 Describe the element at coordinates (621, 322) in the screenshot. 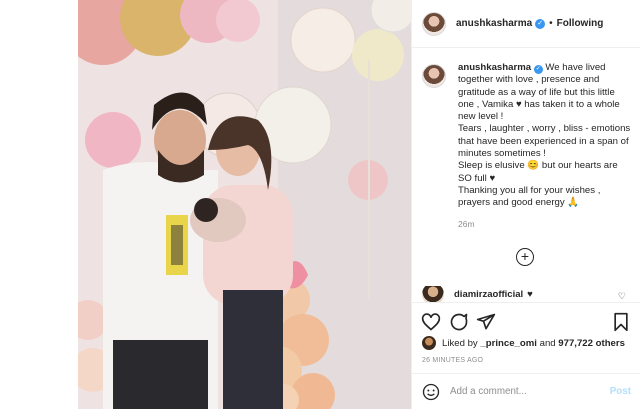

I see `bookmark-icon` at that location.